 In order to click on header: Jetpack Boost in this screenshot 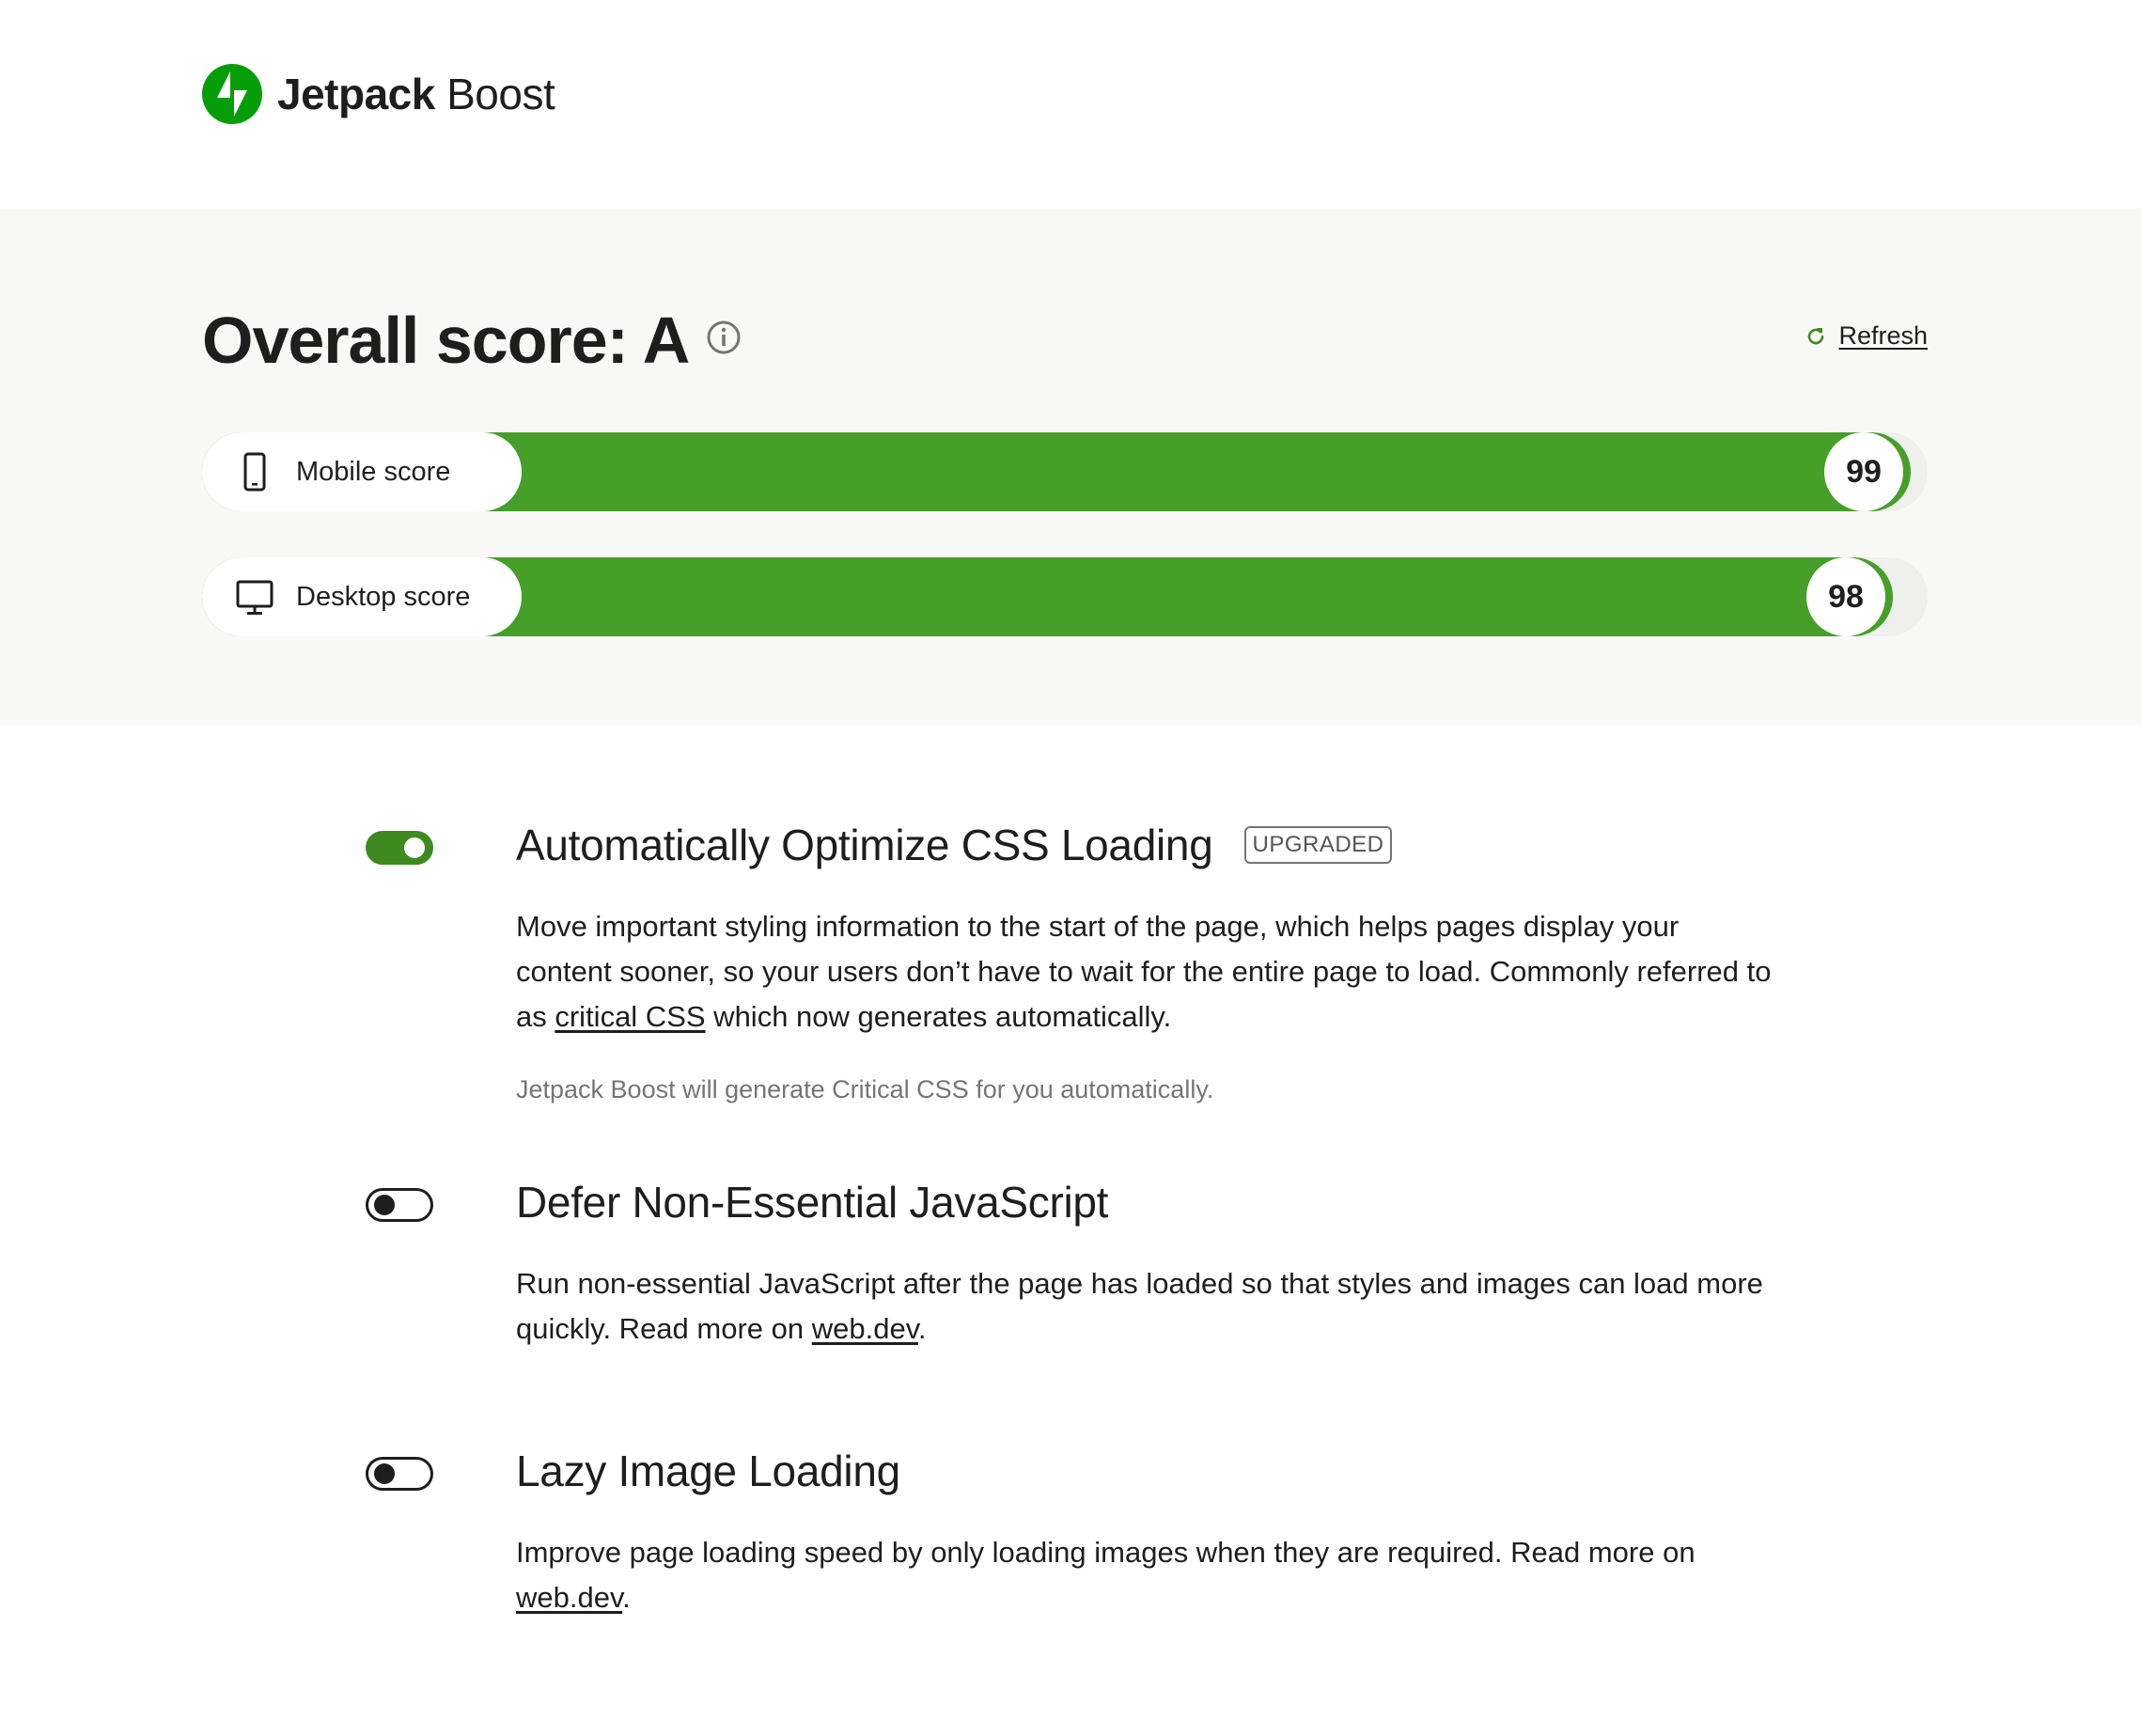, I will do `click(1070, 104)`.